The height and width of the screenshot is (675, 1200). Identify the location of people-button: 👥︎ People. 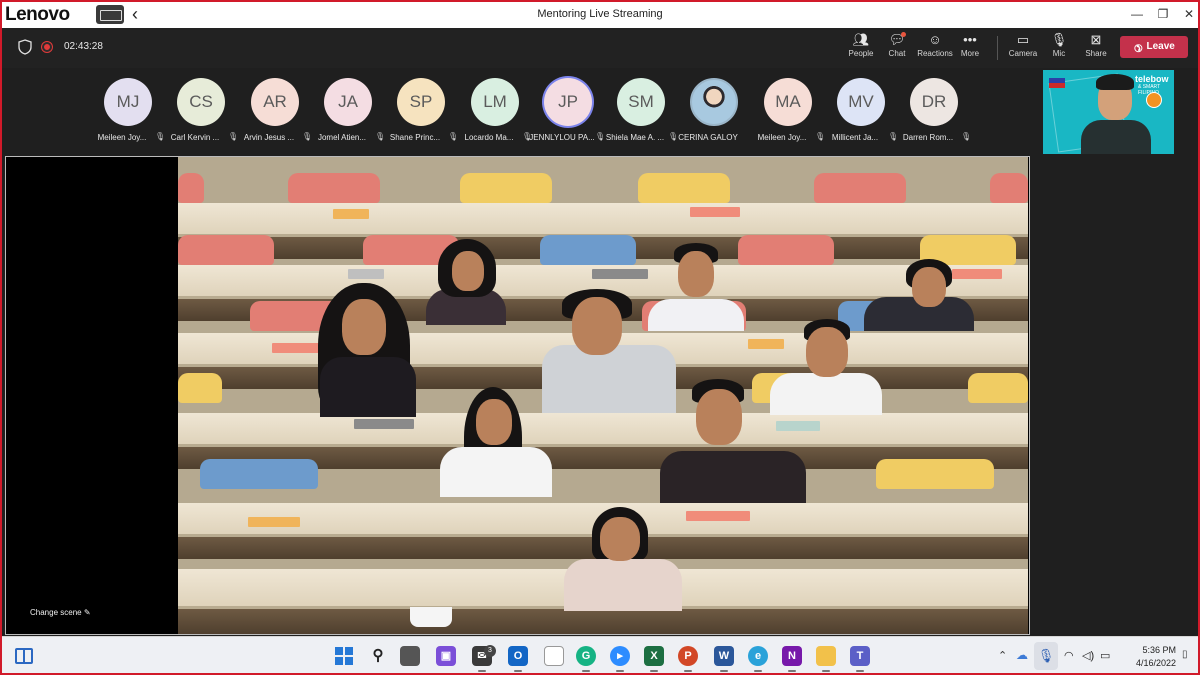
(861, 48).